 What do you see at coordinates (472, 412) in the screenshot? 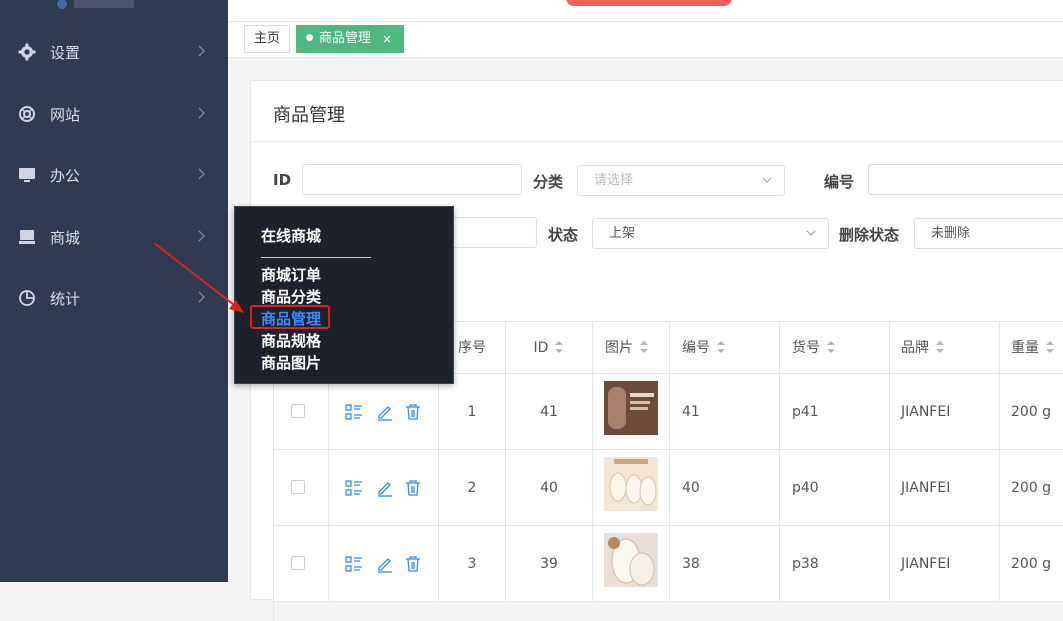
I see `table-cell-seq: 1` at bounding box center [472, 412].